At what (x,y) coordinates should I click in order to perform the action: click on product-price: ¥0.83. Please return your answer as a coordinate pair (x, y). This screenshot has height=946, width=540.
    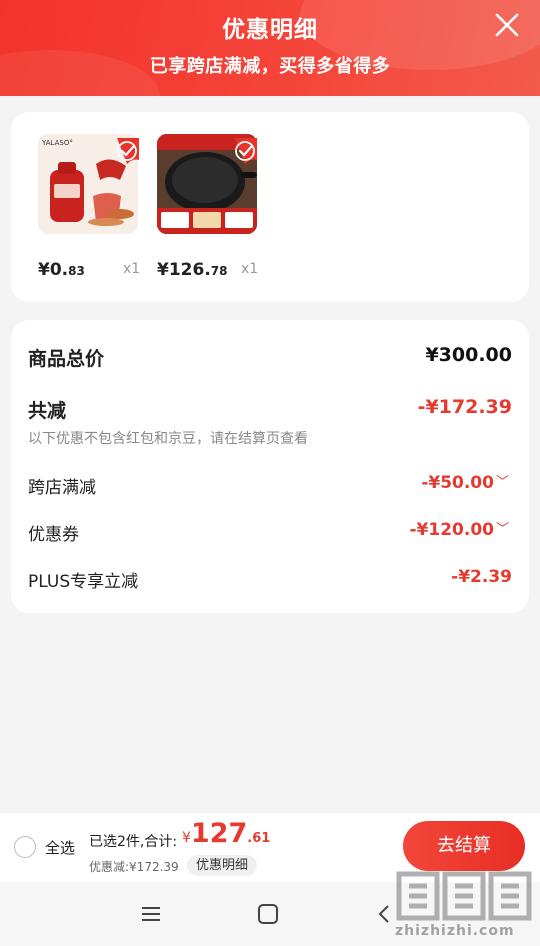
    Looking at the image, I should click on (61, 270).